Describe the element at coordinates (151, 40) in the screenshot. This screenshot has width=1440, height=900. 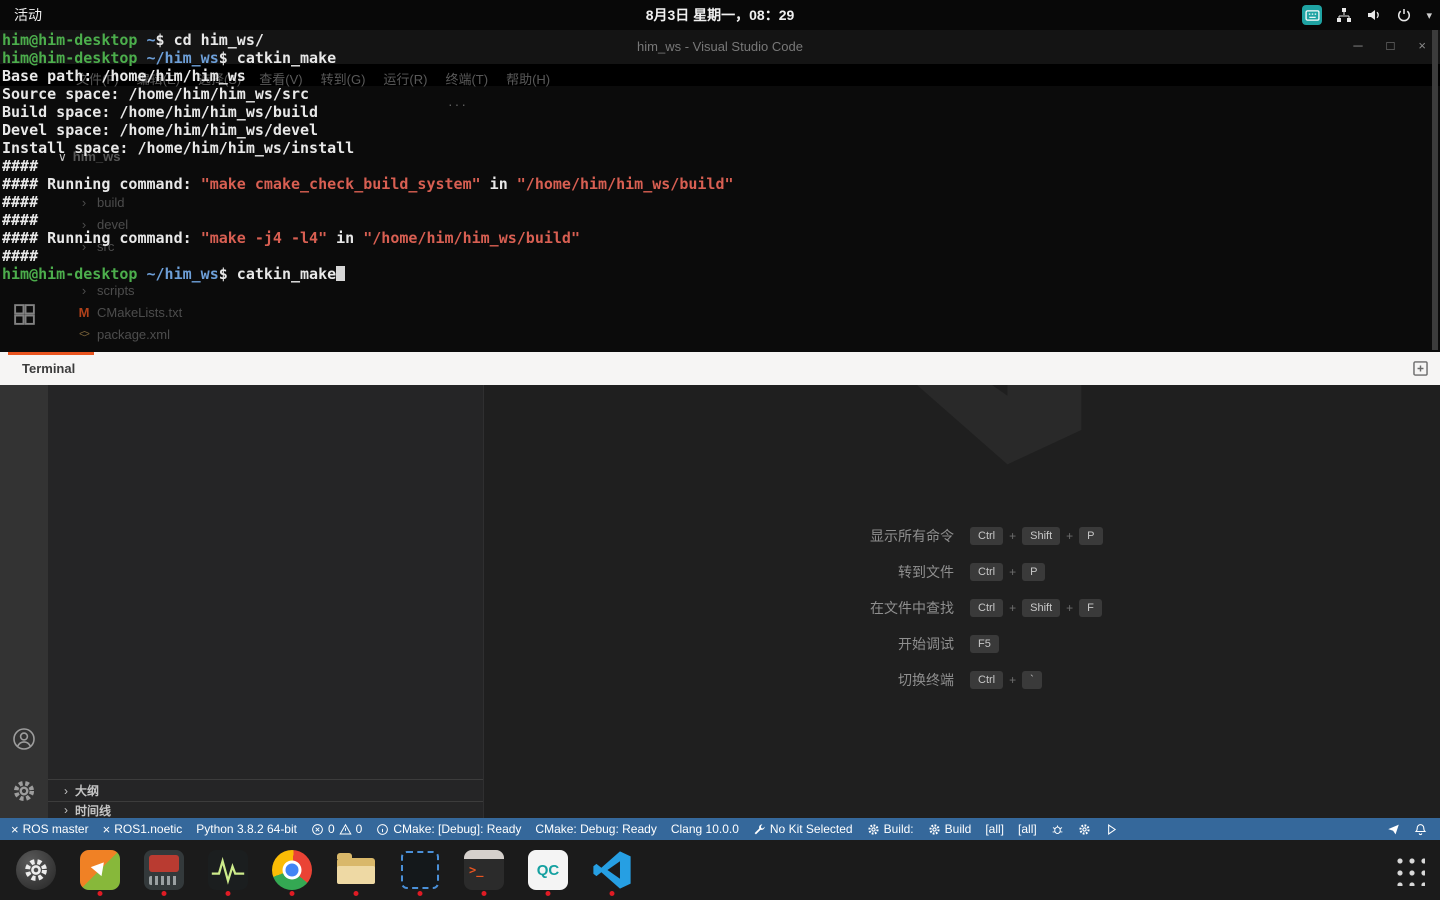
I see `terminal-text: ~` at that location.